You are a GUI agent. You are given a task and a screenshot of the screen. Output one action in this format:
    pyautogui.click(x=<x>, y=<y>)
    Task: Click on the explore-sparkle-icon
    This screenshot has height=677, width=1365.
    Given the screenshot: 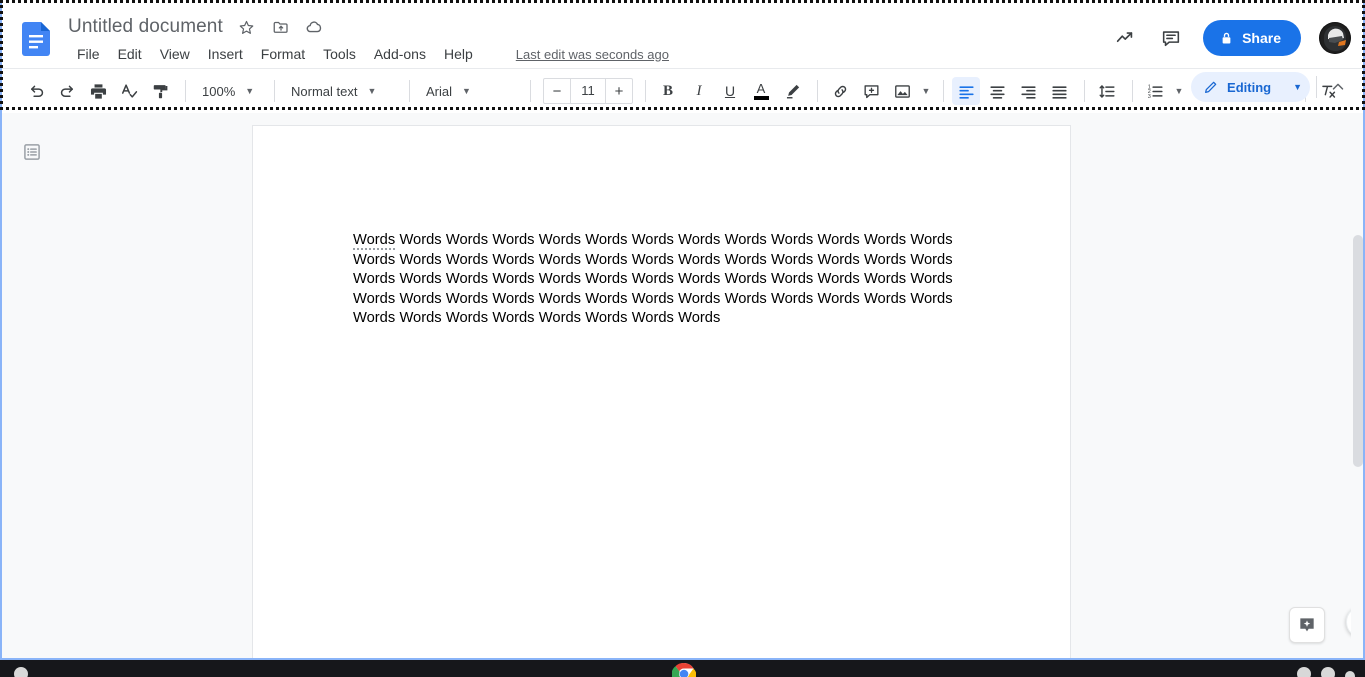 What is the action you would take?
    pyautogui.click(x=1307, y=625)
    